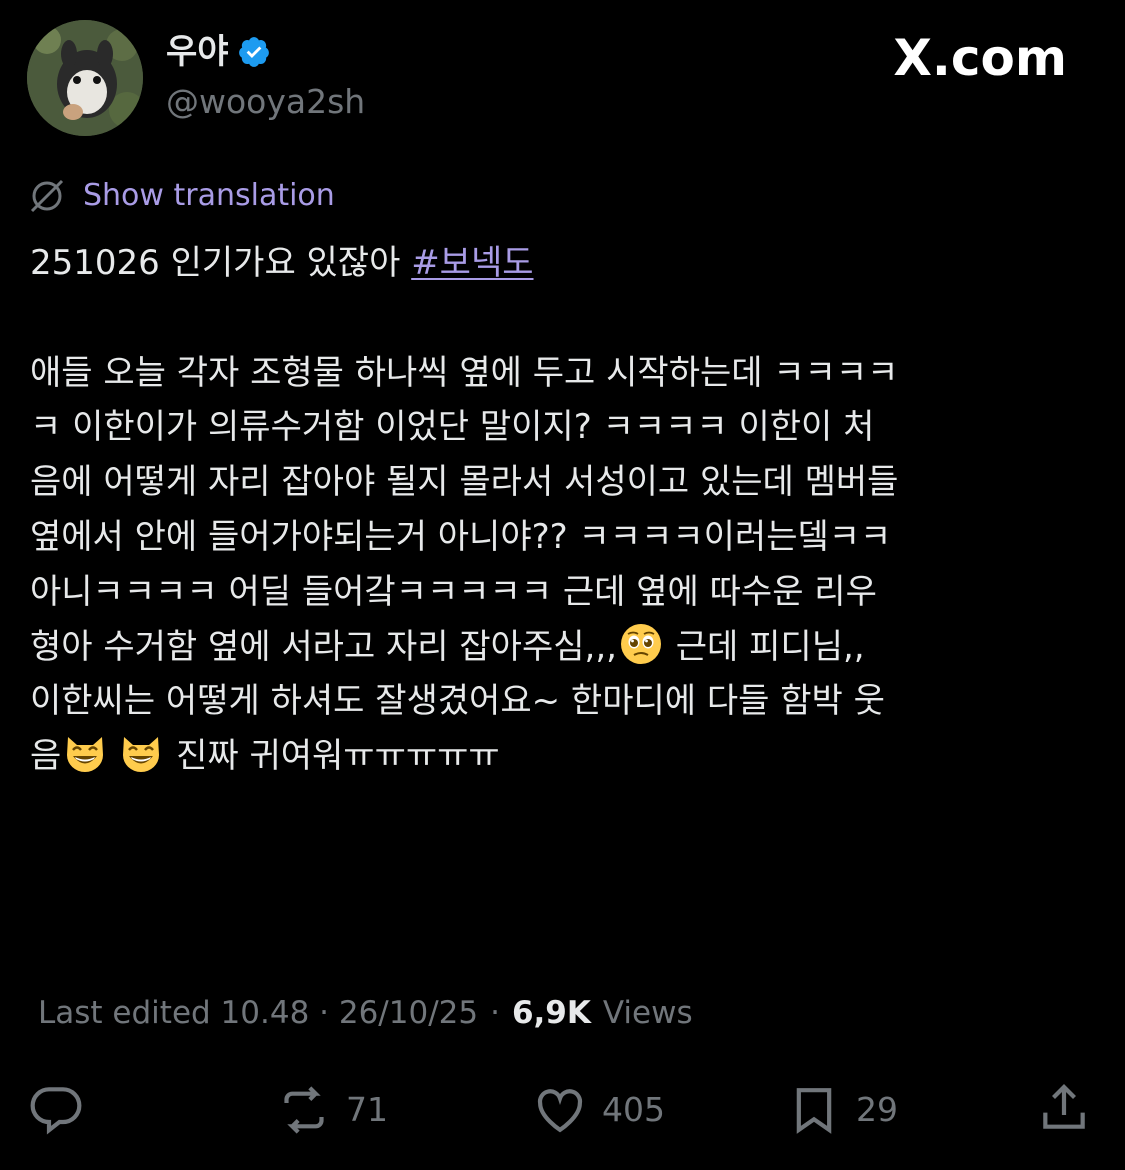 The image size is (1125, 1170). I want to click on pleading-face-emoji-icon, so click(640, 643).